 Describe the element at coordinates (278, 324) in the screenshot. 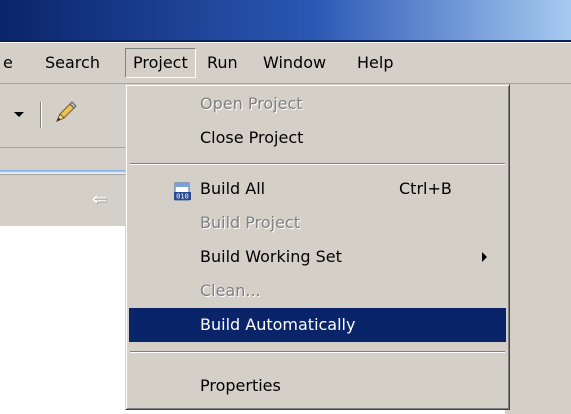

I see `menu-item-label: Build Automatically` at that location.